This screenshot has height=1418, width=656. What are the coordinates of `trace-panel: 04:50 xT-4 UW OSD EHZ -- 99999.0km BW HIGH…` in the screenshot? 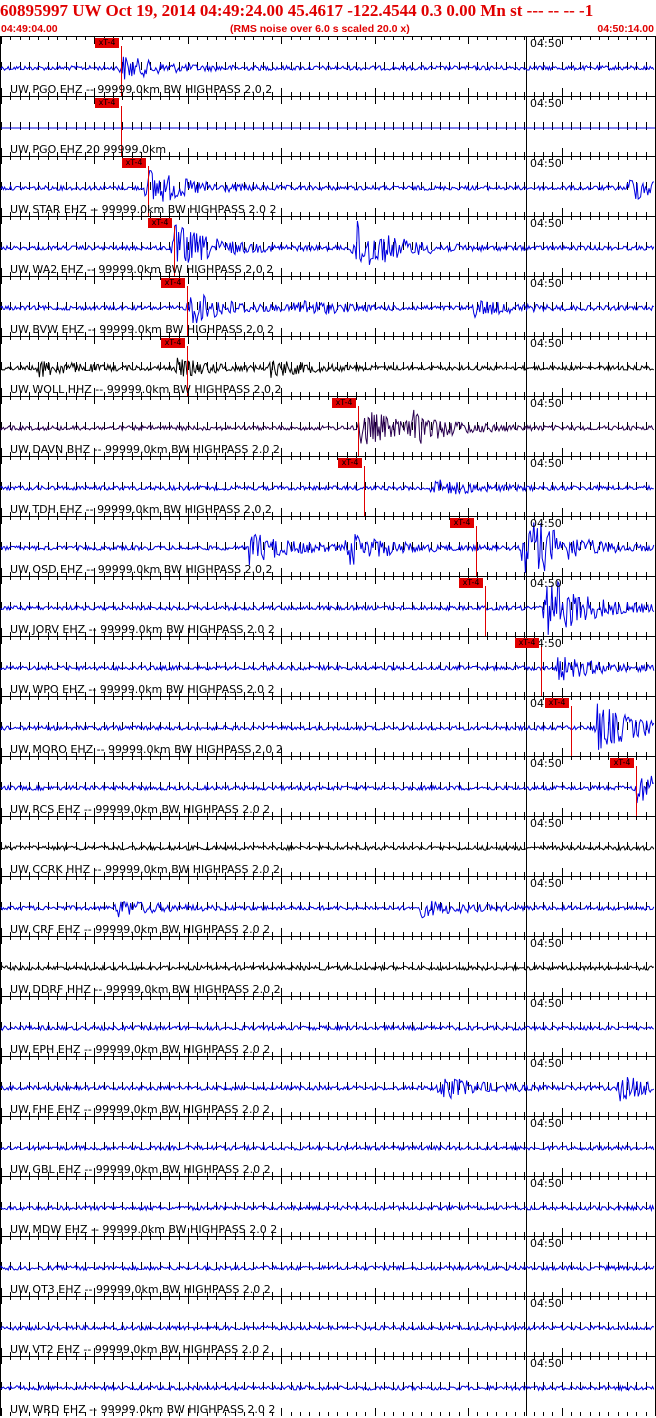 It's located at (328, 546).